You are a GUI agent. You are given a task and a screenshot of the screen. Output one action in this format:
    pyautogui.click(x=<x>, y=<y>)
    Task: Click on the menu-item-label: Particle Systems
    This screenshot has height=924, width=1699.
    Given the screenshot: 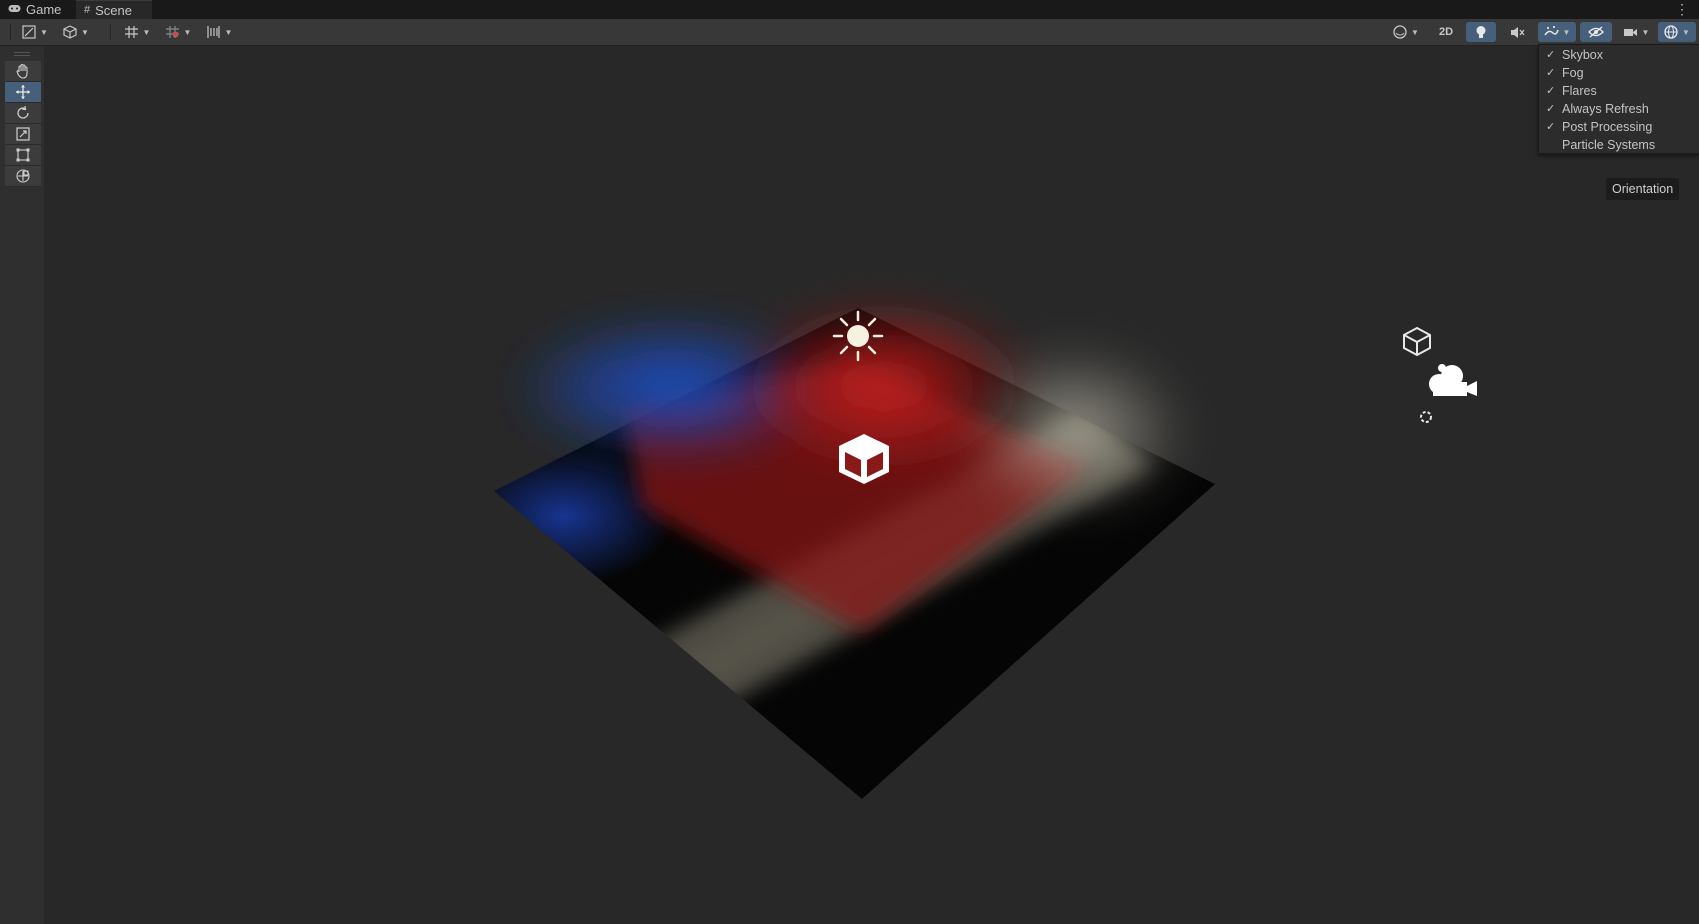 What is the action you would take?
    pyautogui.click(x=1609, y=145)
    